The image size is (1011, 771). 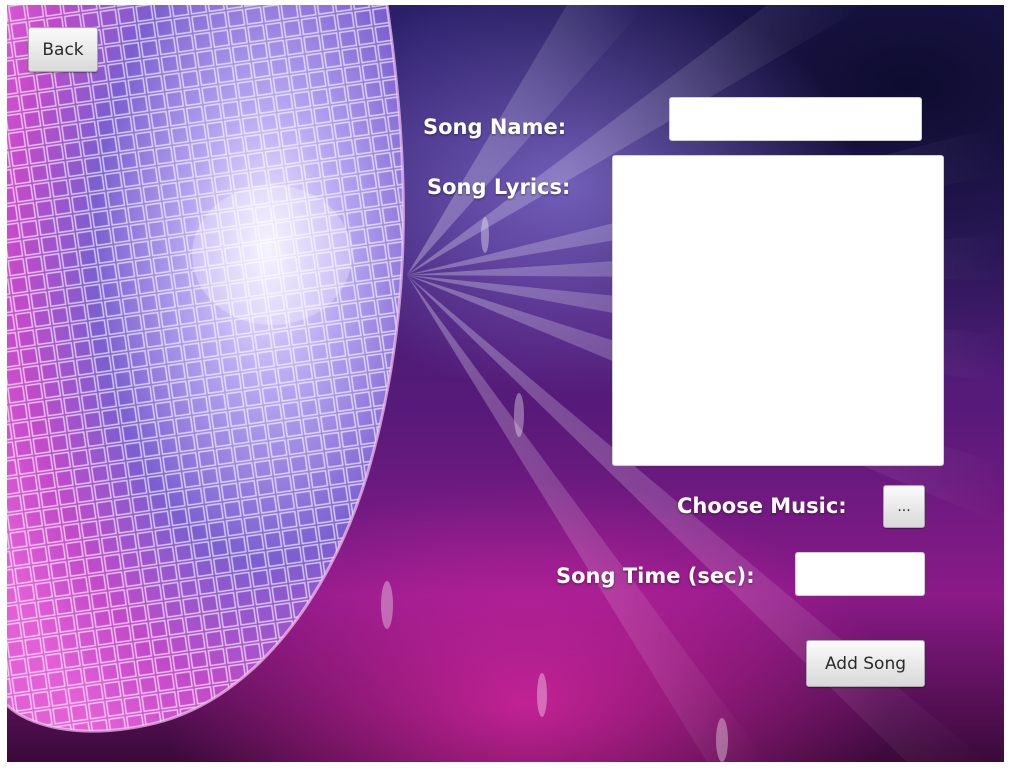 What do you see at coordinates (495, 127) in the screenshot?
I see `song-name-label: Song Name:` at bounding box center [495, 127].